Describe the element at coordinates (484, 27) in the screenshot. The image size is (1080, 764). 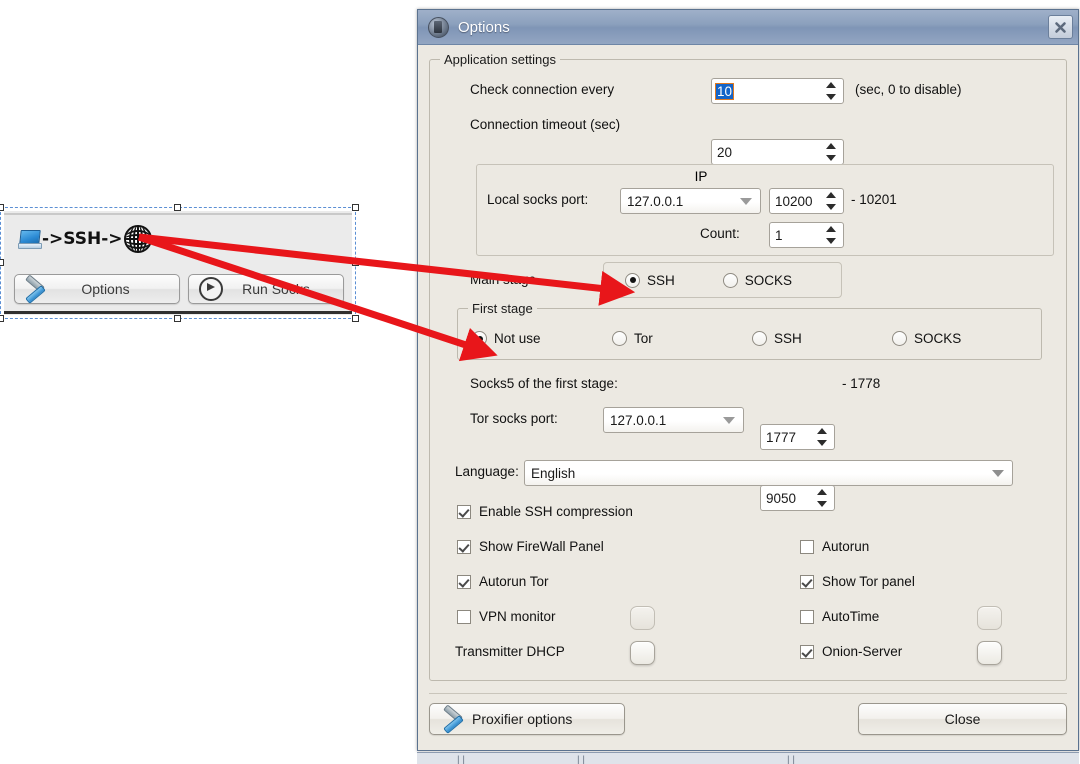
I see `dialog-title: Options` at that location.